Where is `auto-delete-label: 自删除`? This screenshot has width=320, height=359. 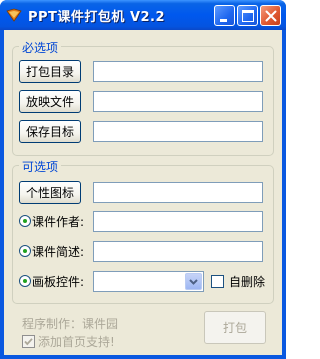
auto-delete-label: 自删除 is located at coordinates (247, 282).